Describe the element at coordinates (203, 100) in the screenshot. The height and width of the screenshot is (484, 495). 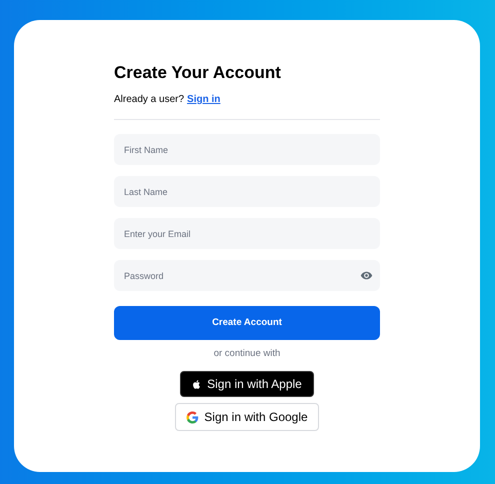
I see `signin-link: Sign in` at that location.